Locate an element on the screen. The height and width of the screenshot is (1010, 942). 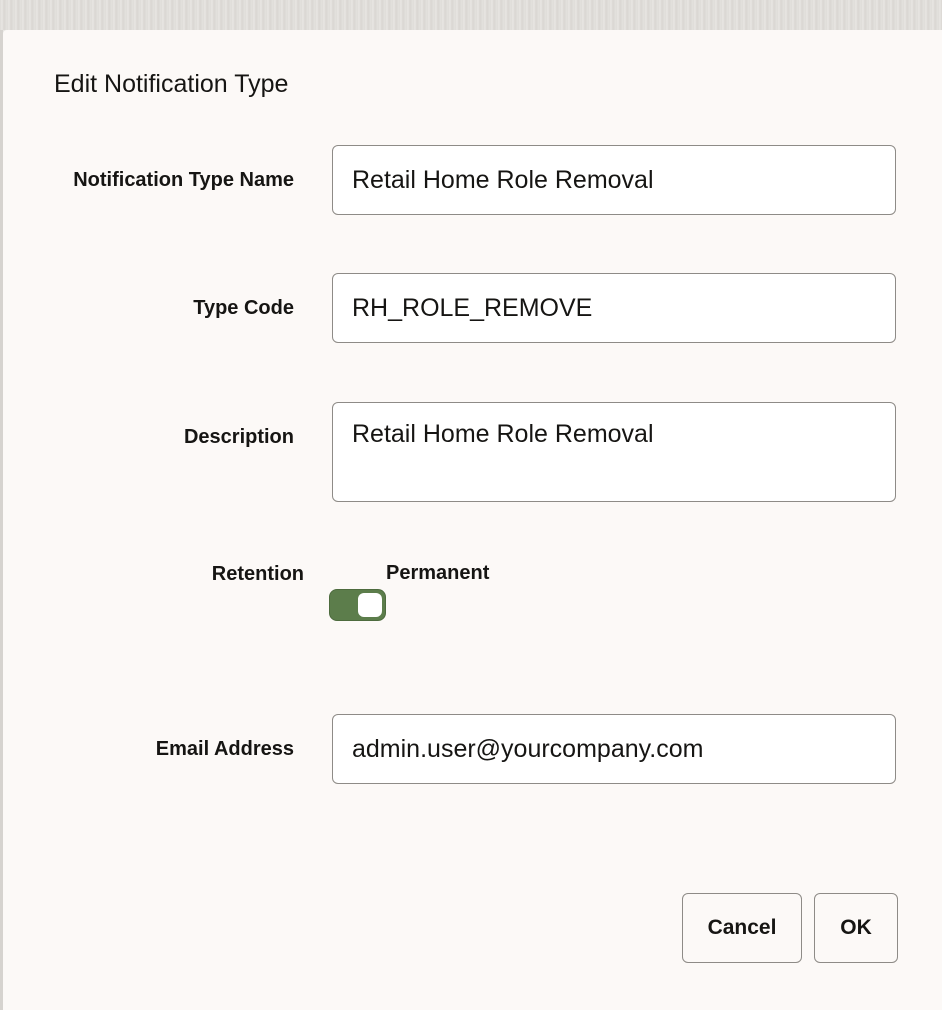
description-textarea: Retail Home Role Removal is located at coordinates (614, 452).